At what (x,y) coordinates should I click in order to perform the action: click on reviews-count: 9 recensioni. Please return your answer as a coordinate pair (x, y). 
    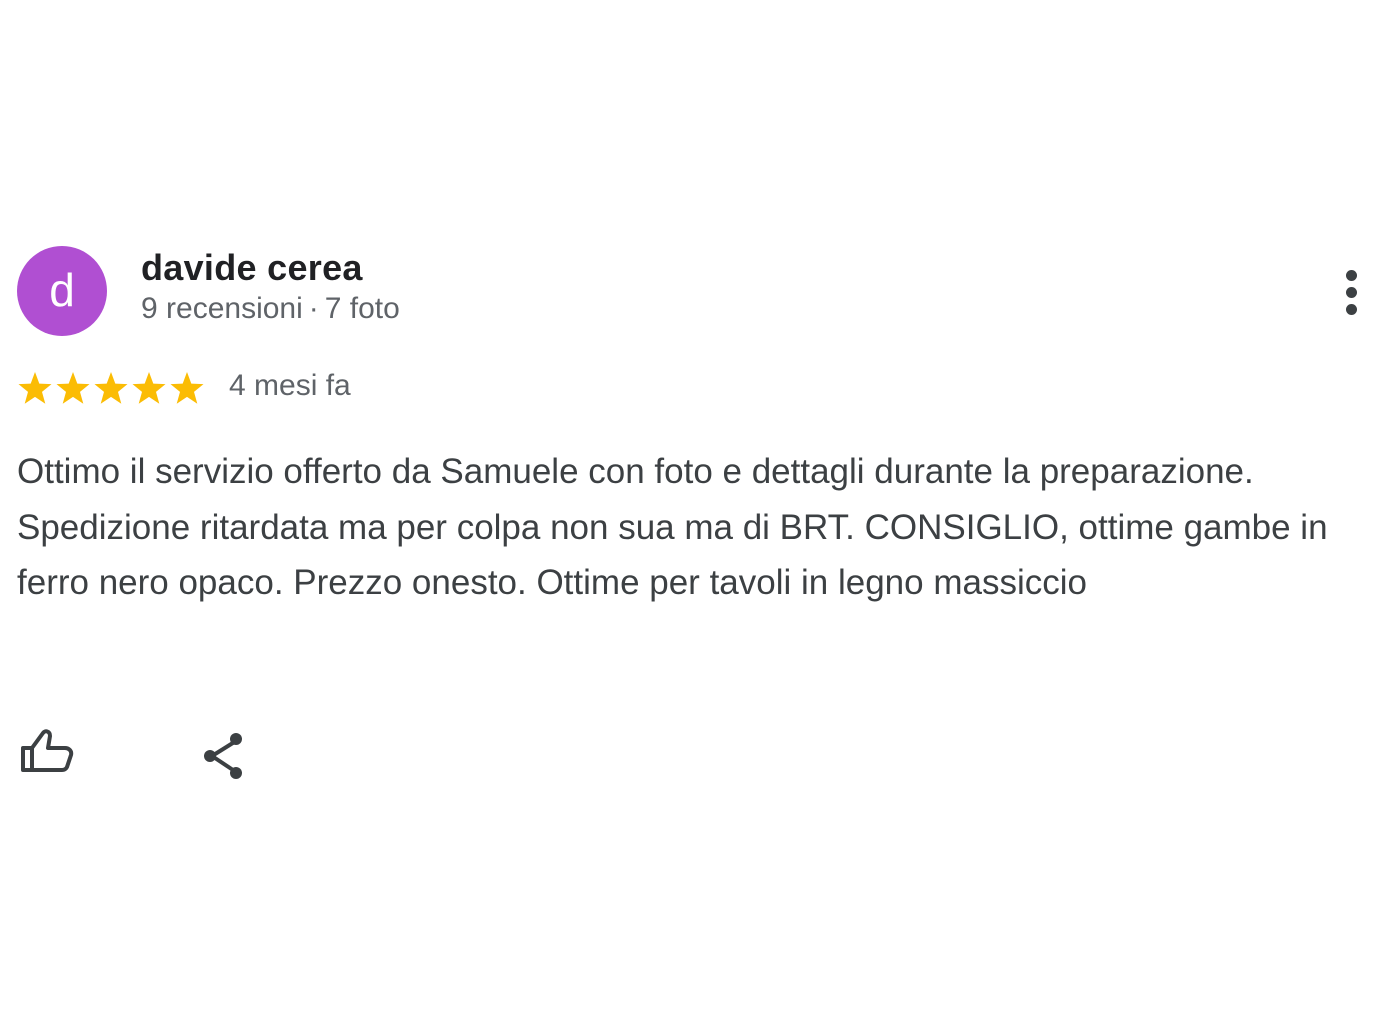
    Looking at the image, I should click on (222, 308).